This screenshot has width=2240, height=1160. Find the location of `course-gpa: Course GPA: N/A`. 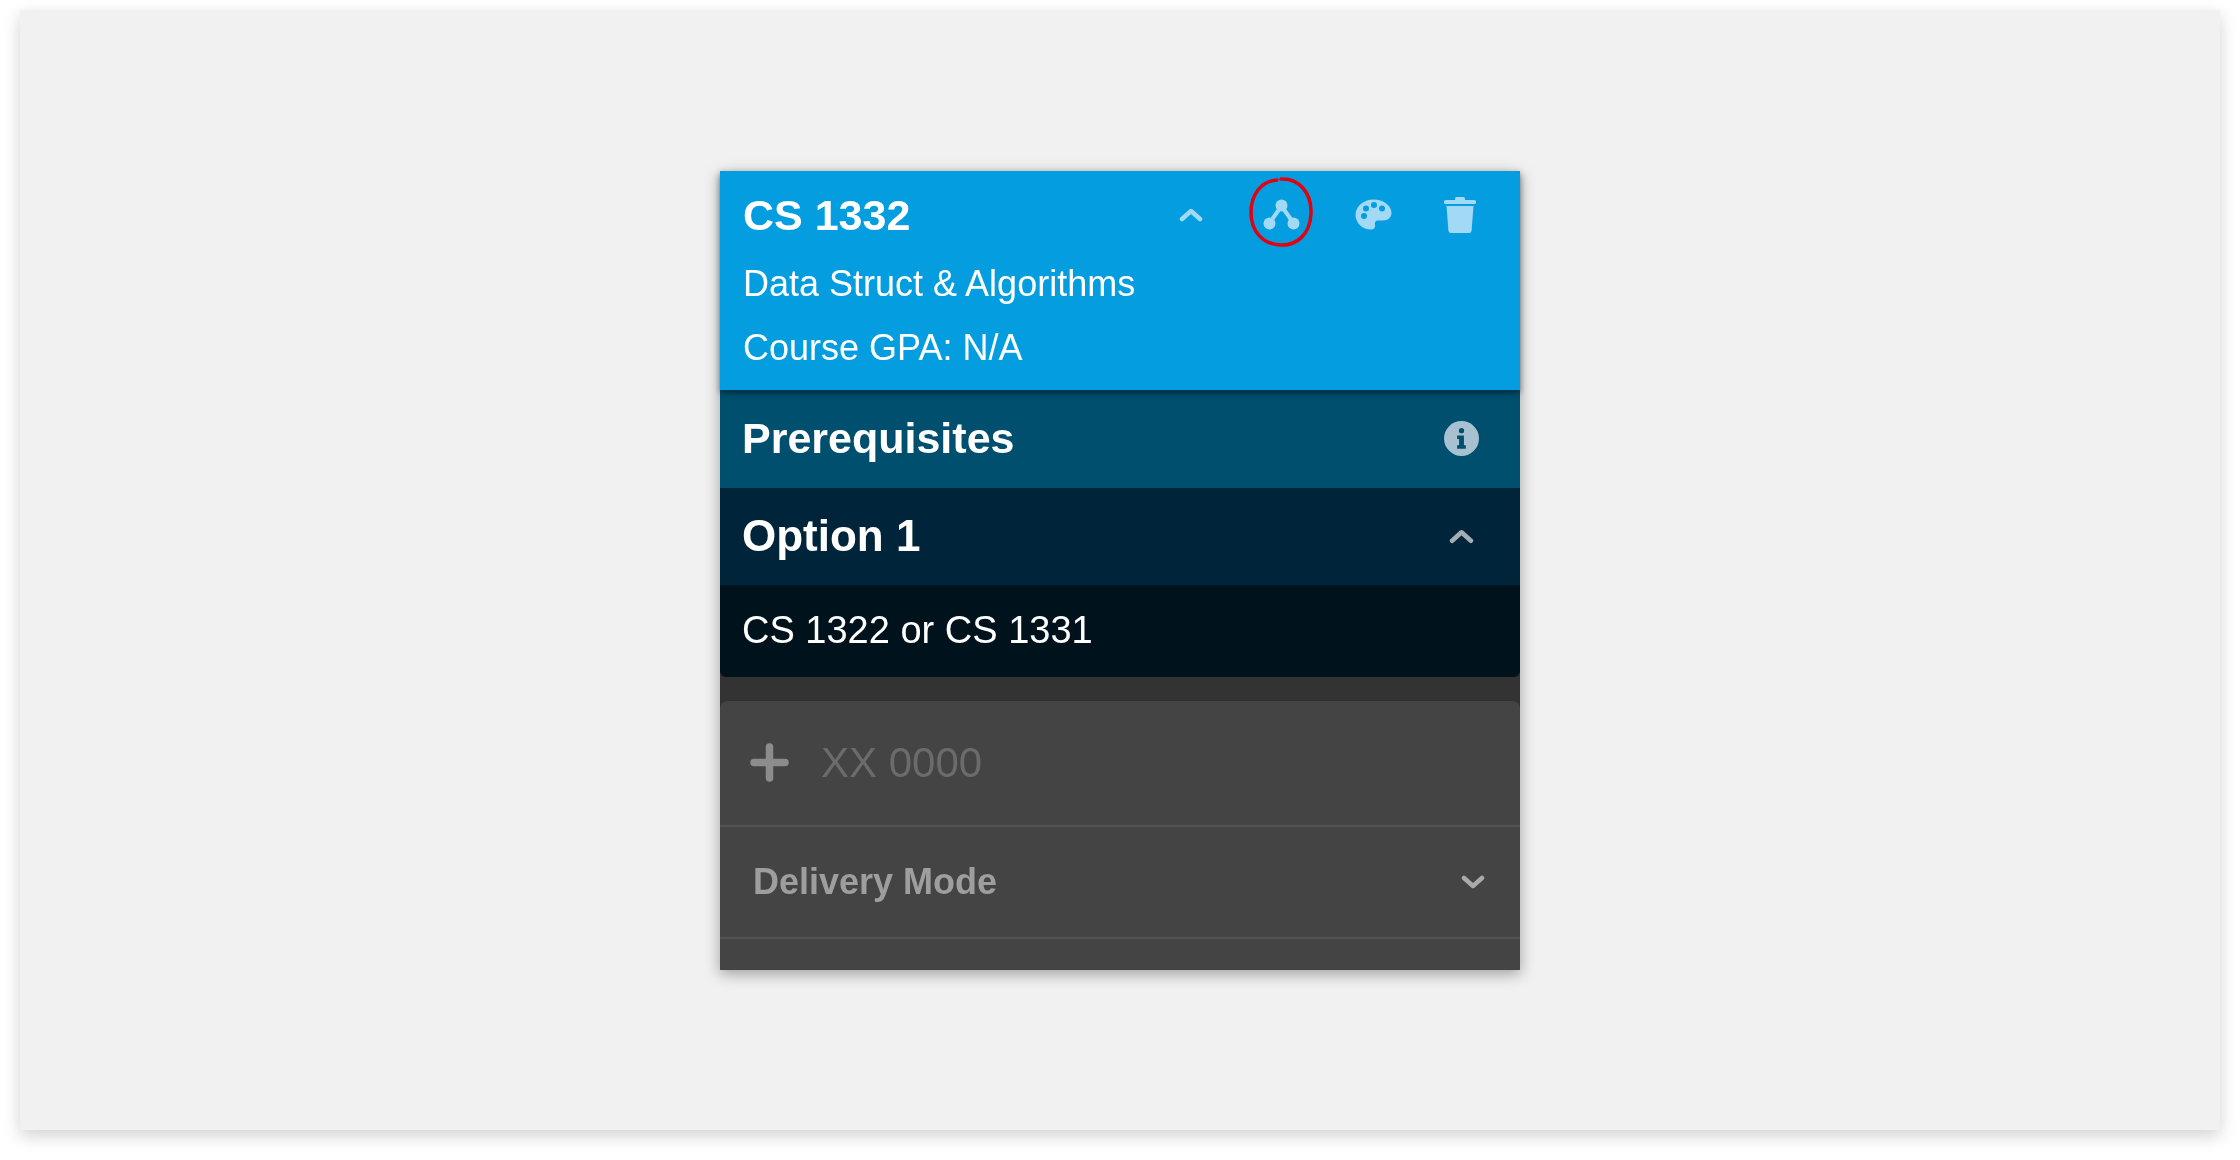

course-gpa: Course GPA: N/A is located at coordinates (883, 347).